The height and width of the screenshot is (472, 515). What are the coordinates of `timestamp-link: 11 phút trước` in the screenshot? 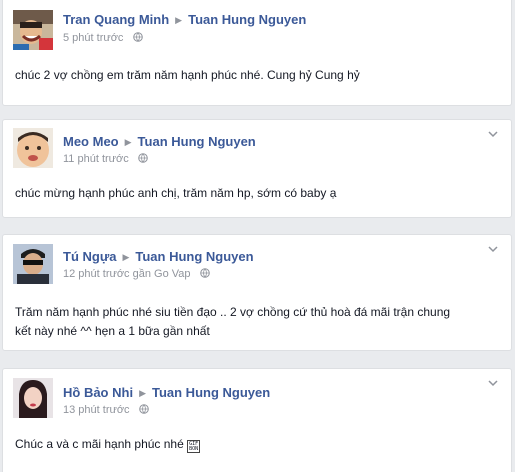 It's located at (96, 159).